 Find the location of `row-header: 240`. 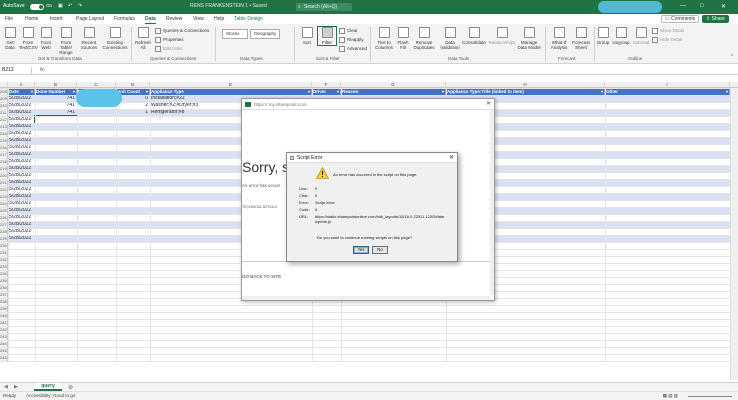

row-header: 240 is located at coordinates (4, 315).